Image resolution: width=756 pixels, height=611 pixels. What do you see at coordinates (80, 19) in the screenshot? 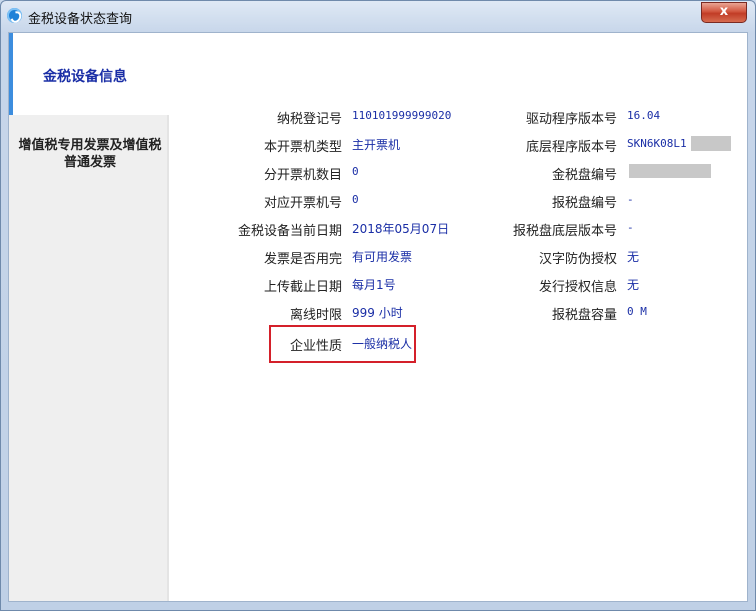
I see `window-title: 金税设备状态查询` at bounding box center [80, 19].